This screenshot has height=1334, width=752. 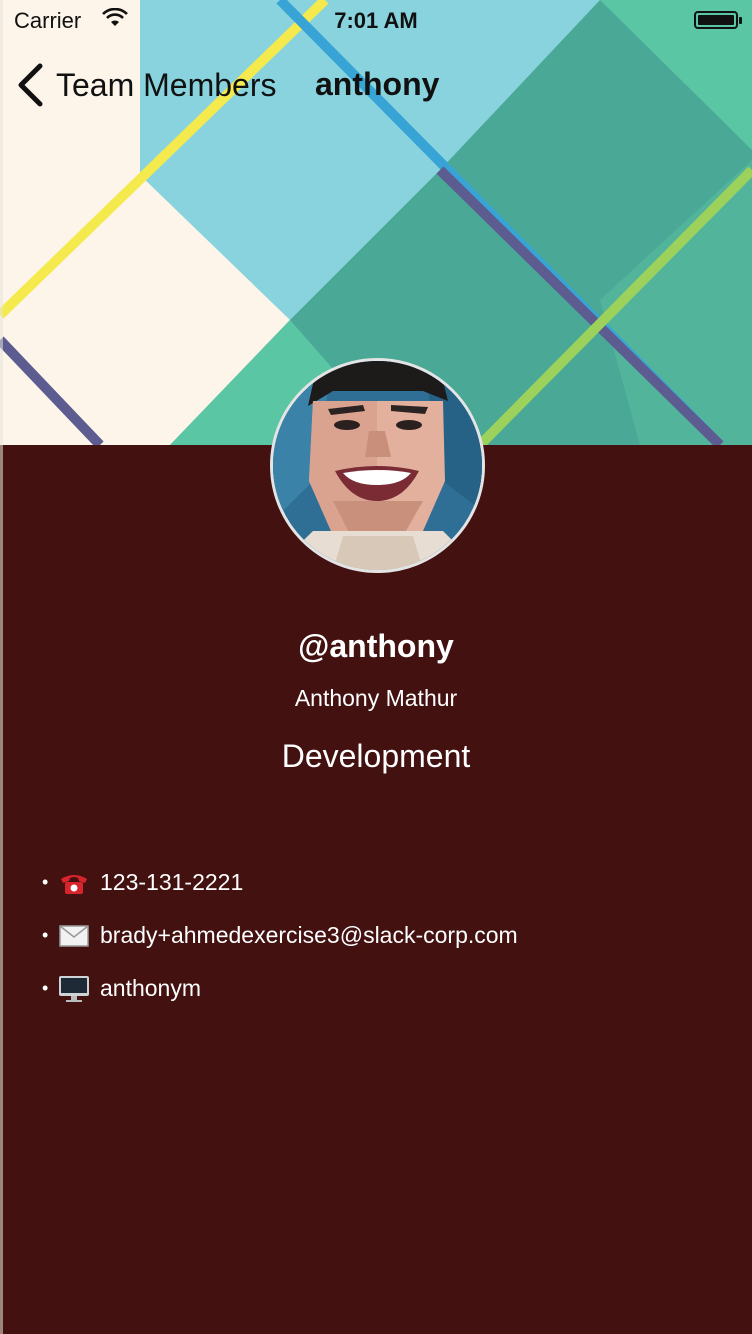 I want to click on left-edge-strip, so click(x=1, y=667).